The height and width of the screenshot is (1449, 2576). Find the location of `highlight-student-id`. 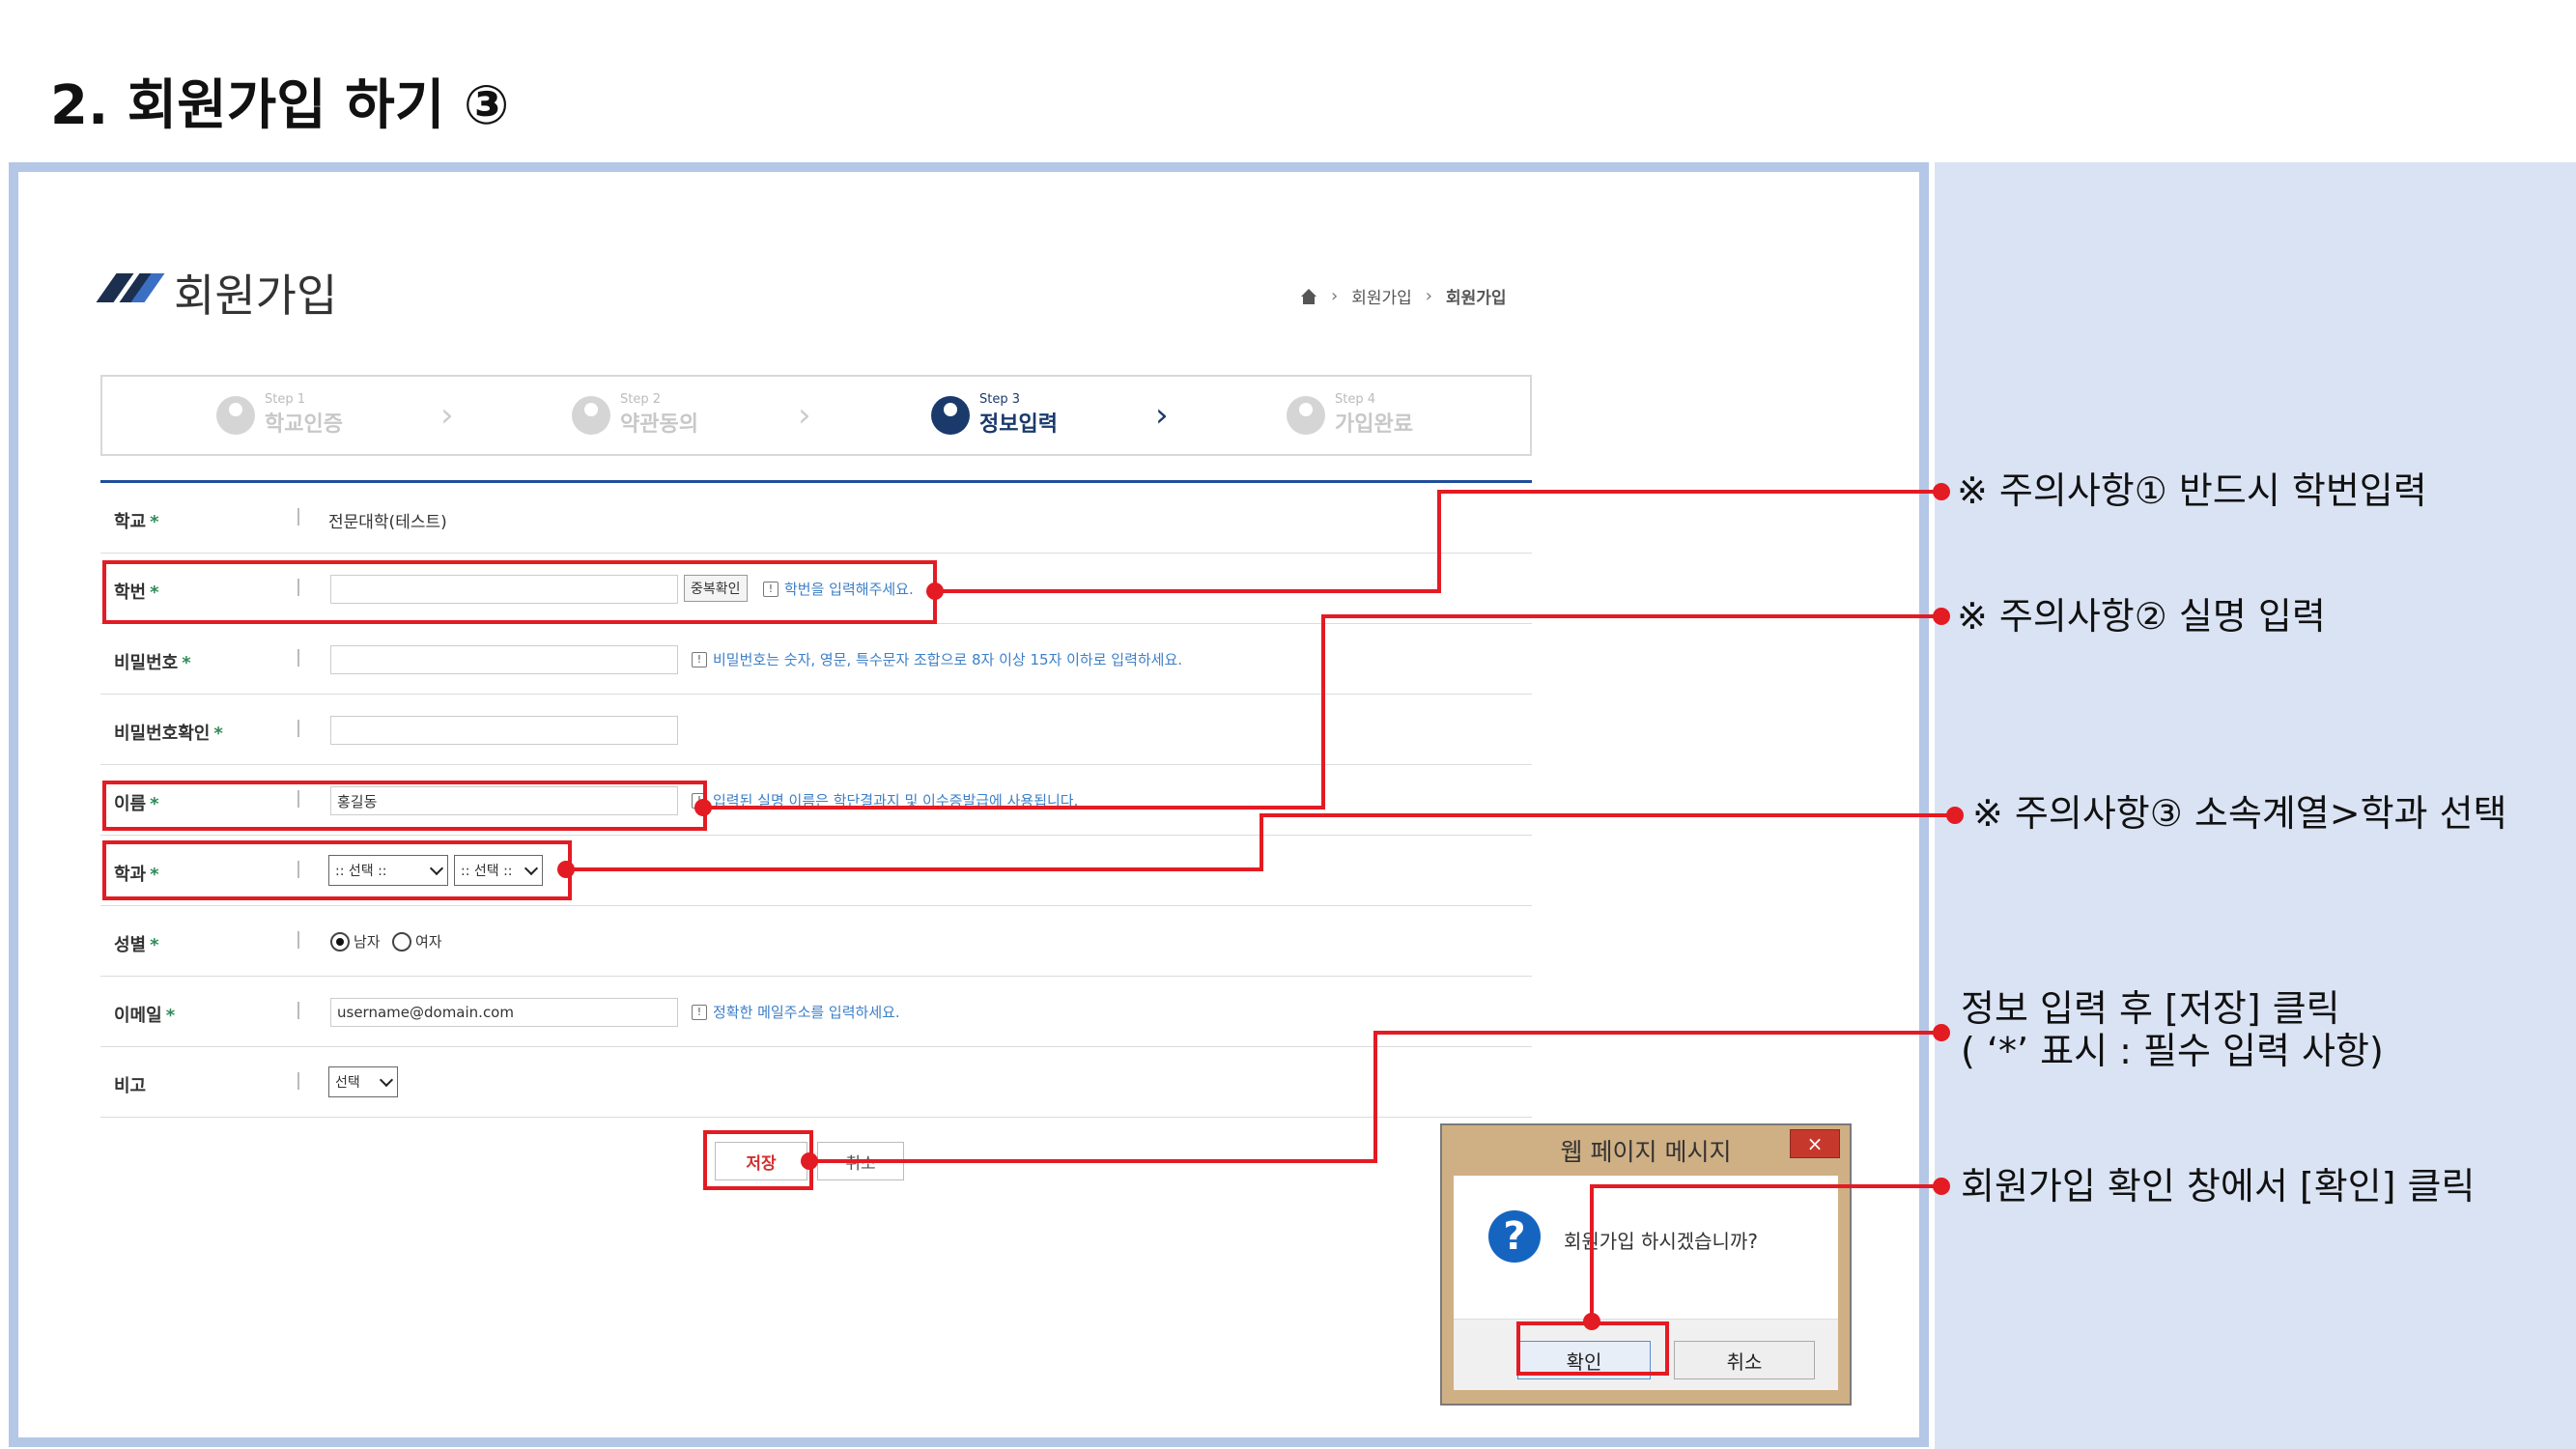

highlight-student-id is located at coordinates (519, 592).